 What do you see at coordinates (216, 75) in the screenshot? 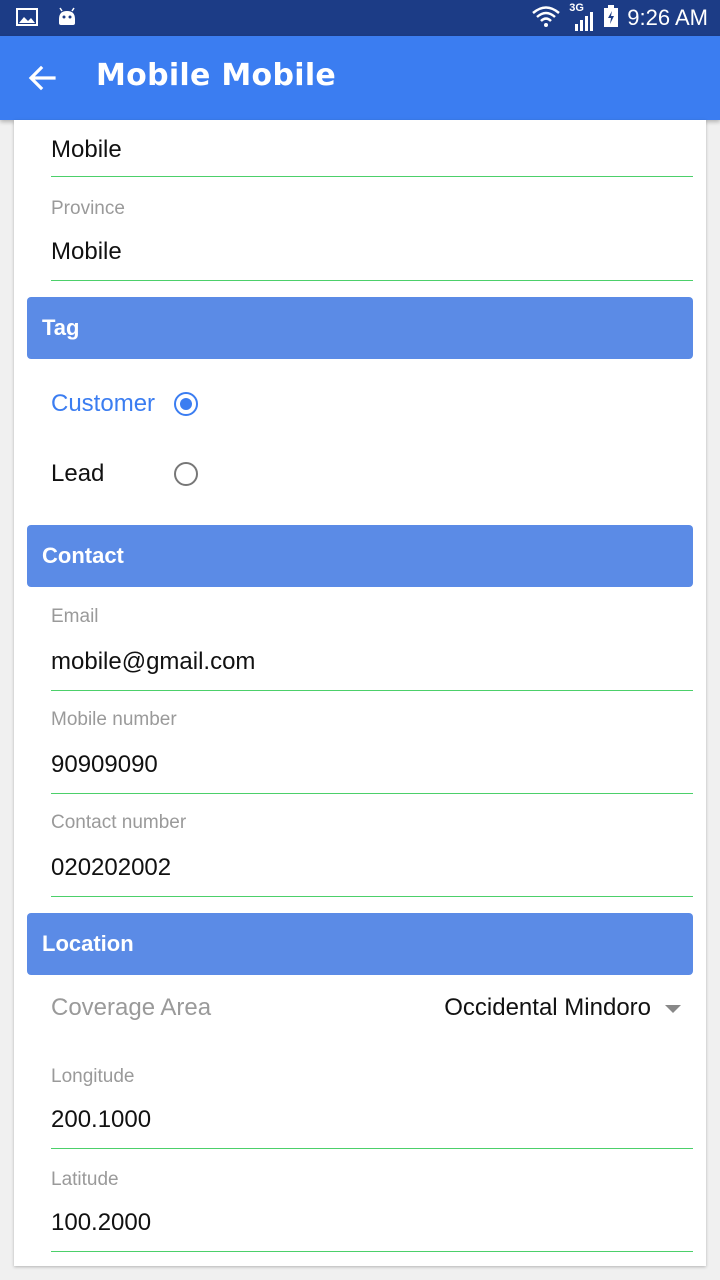
I see `page-title: Mobile Mobile` at bounding box center [216, 75].